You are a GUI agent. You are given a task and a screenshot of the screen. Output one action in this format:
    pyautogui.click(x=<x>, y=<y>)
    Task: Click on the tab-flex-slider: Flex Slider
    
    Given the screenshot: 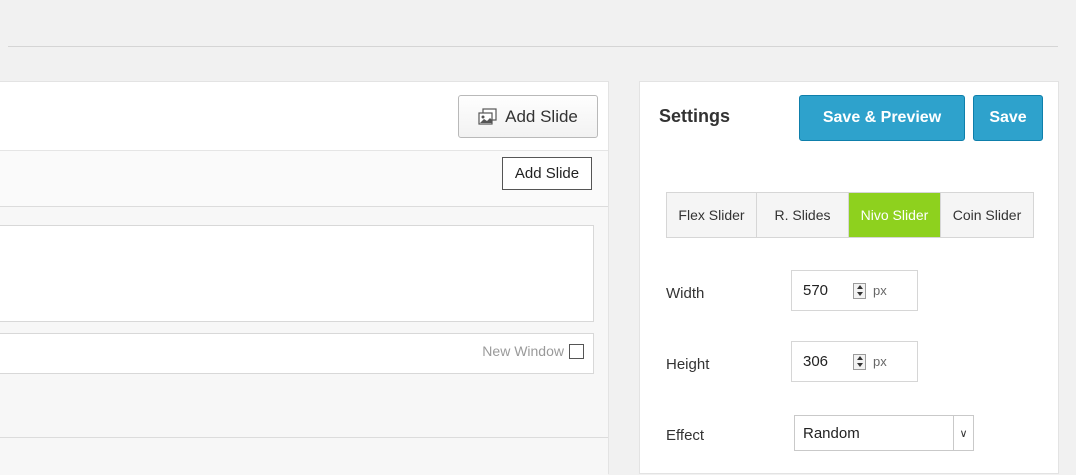 What is the action you would take?
    pyautogui.click(x=712, y=215)
    